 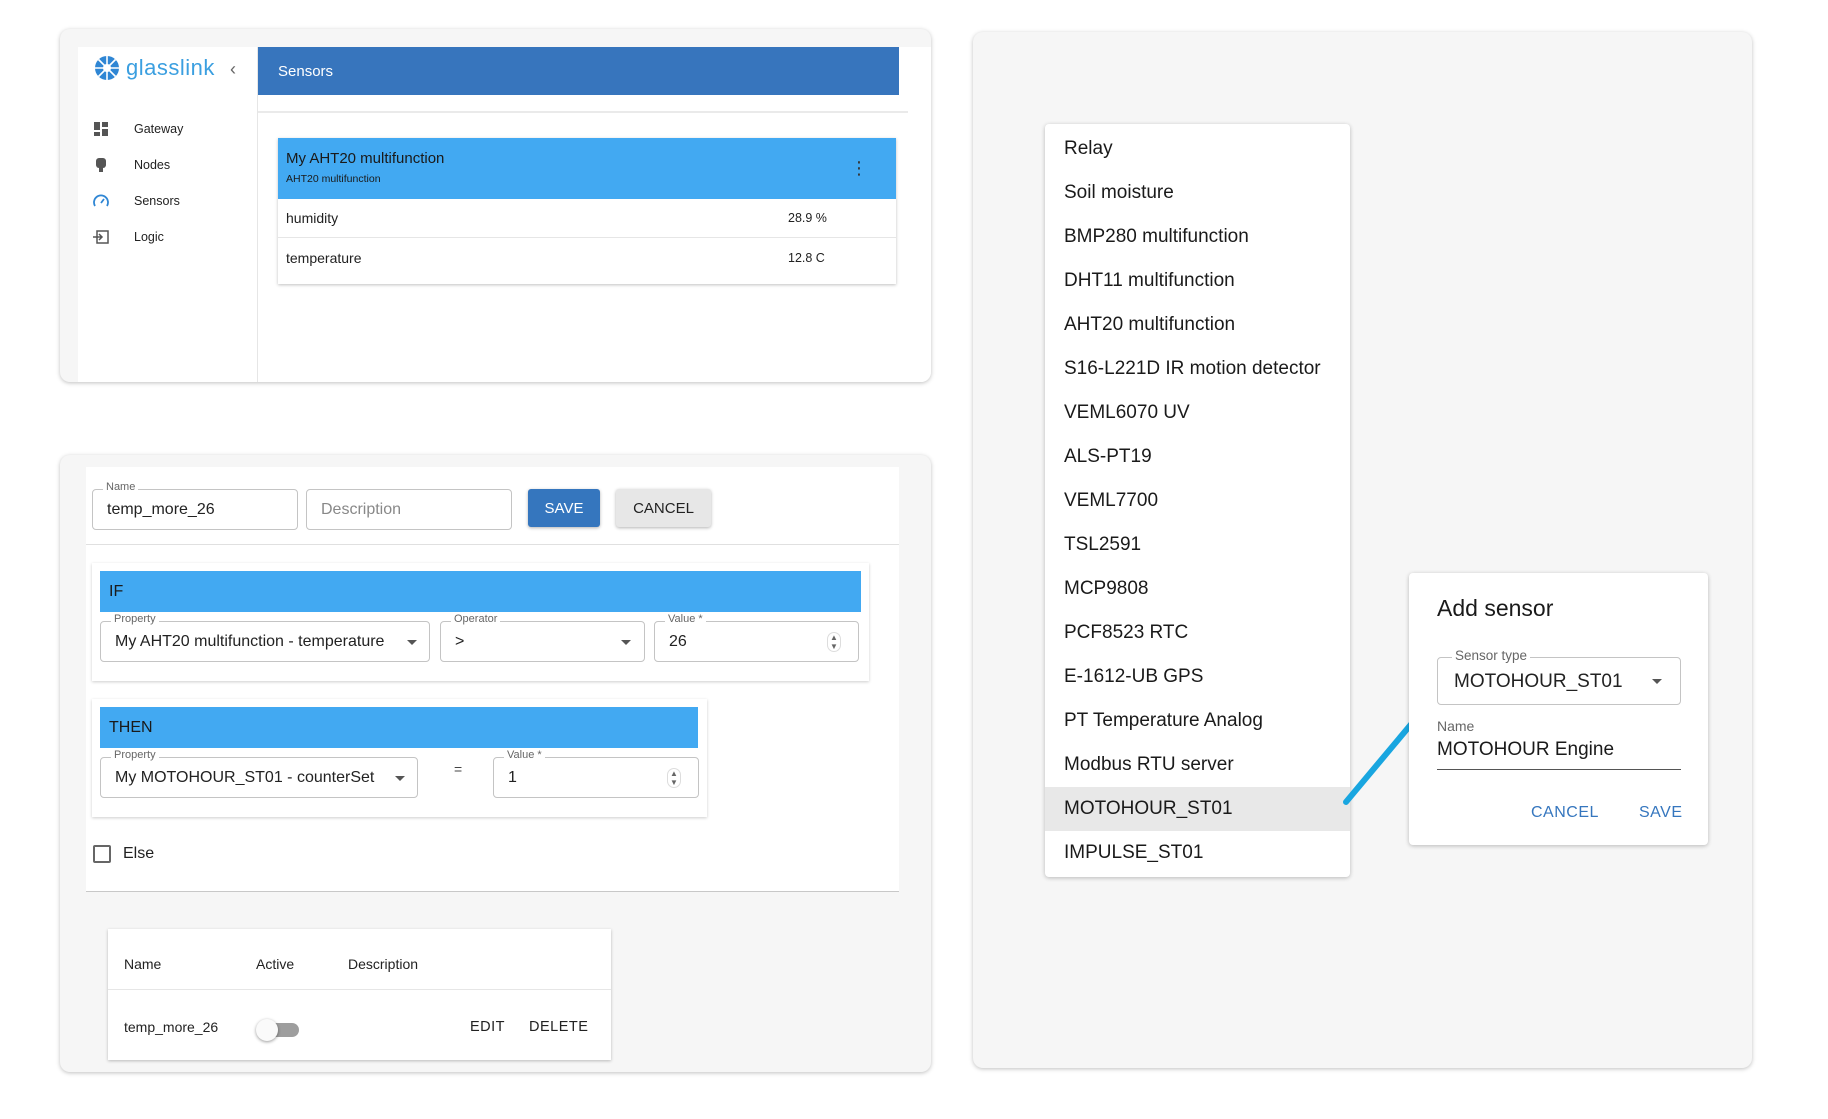 What do you see at coordinates (139, 853) in the screenshot?
I see `else-label: Else` at bounding box center [139, 853].